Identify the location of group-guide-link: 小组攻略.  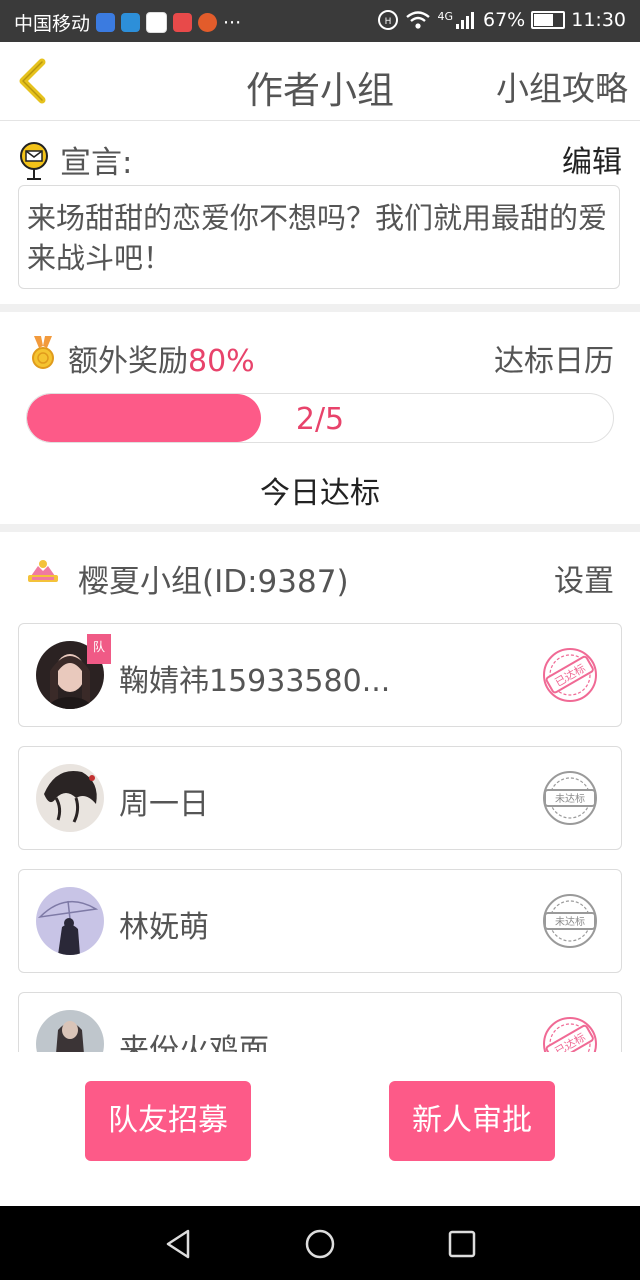
(562, 86).